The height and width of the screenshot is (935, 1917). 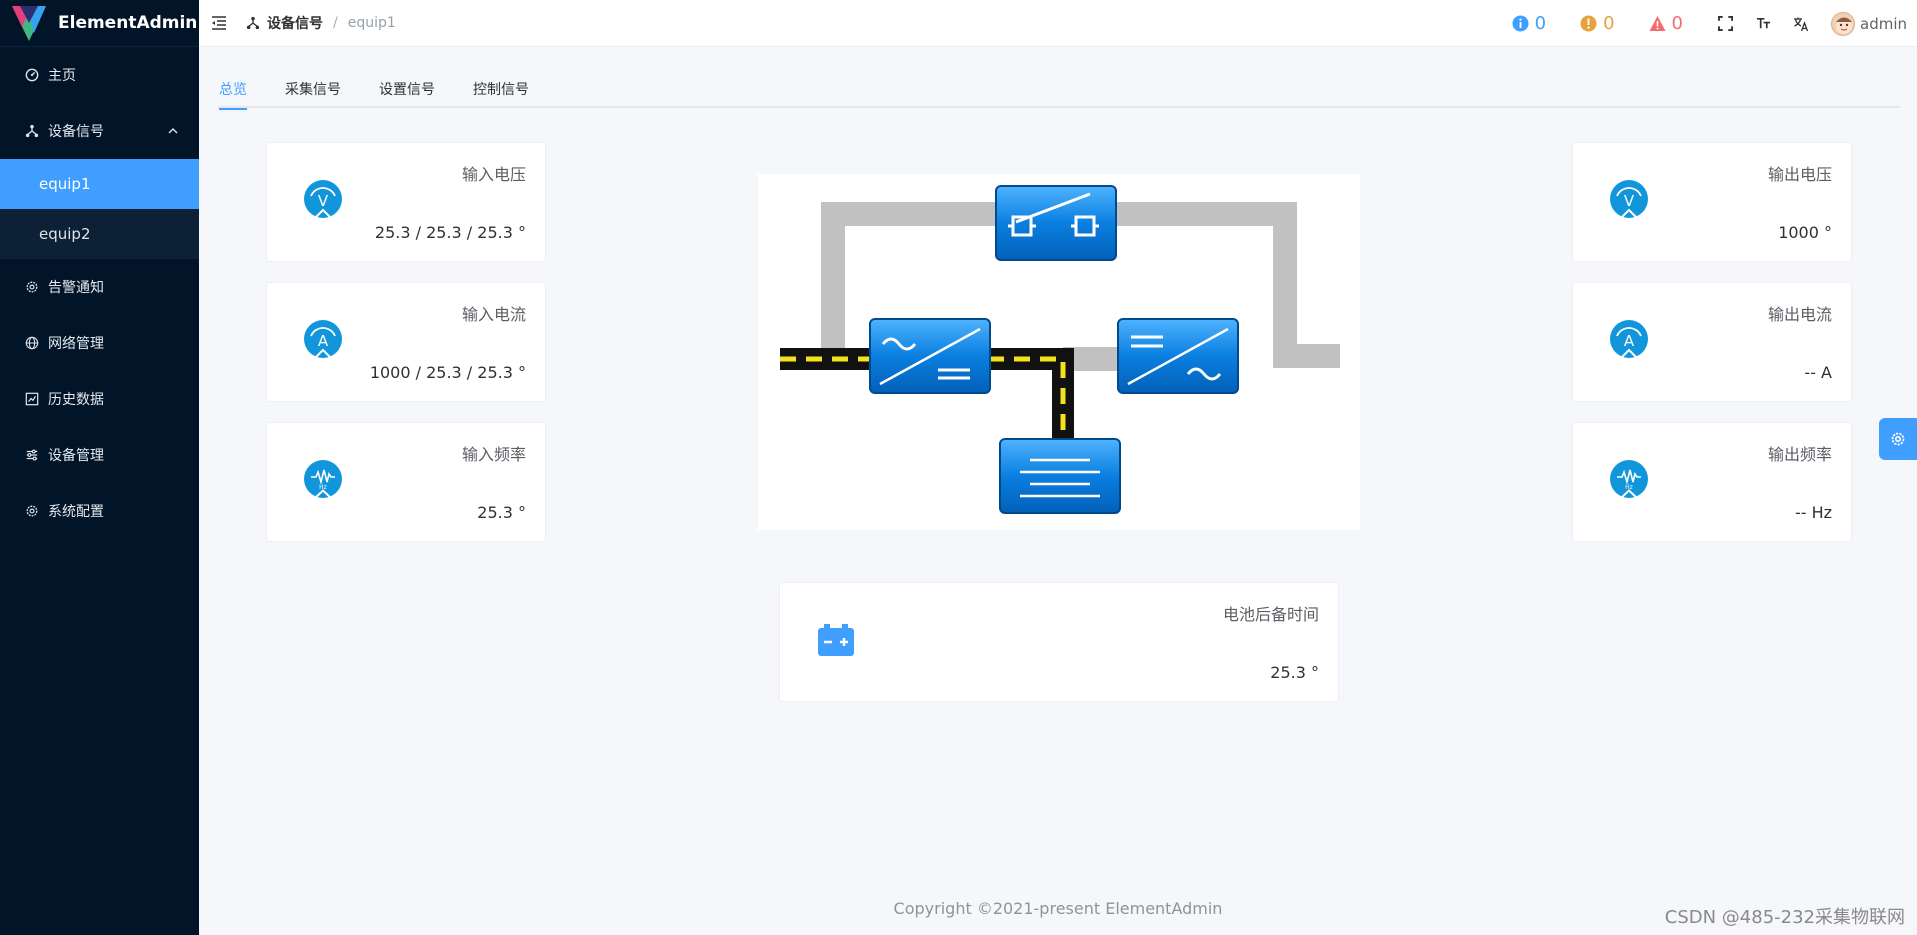 I want to click on breadcrumb: 设备信号 / equip1, so click(x=321, y=23).